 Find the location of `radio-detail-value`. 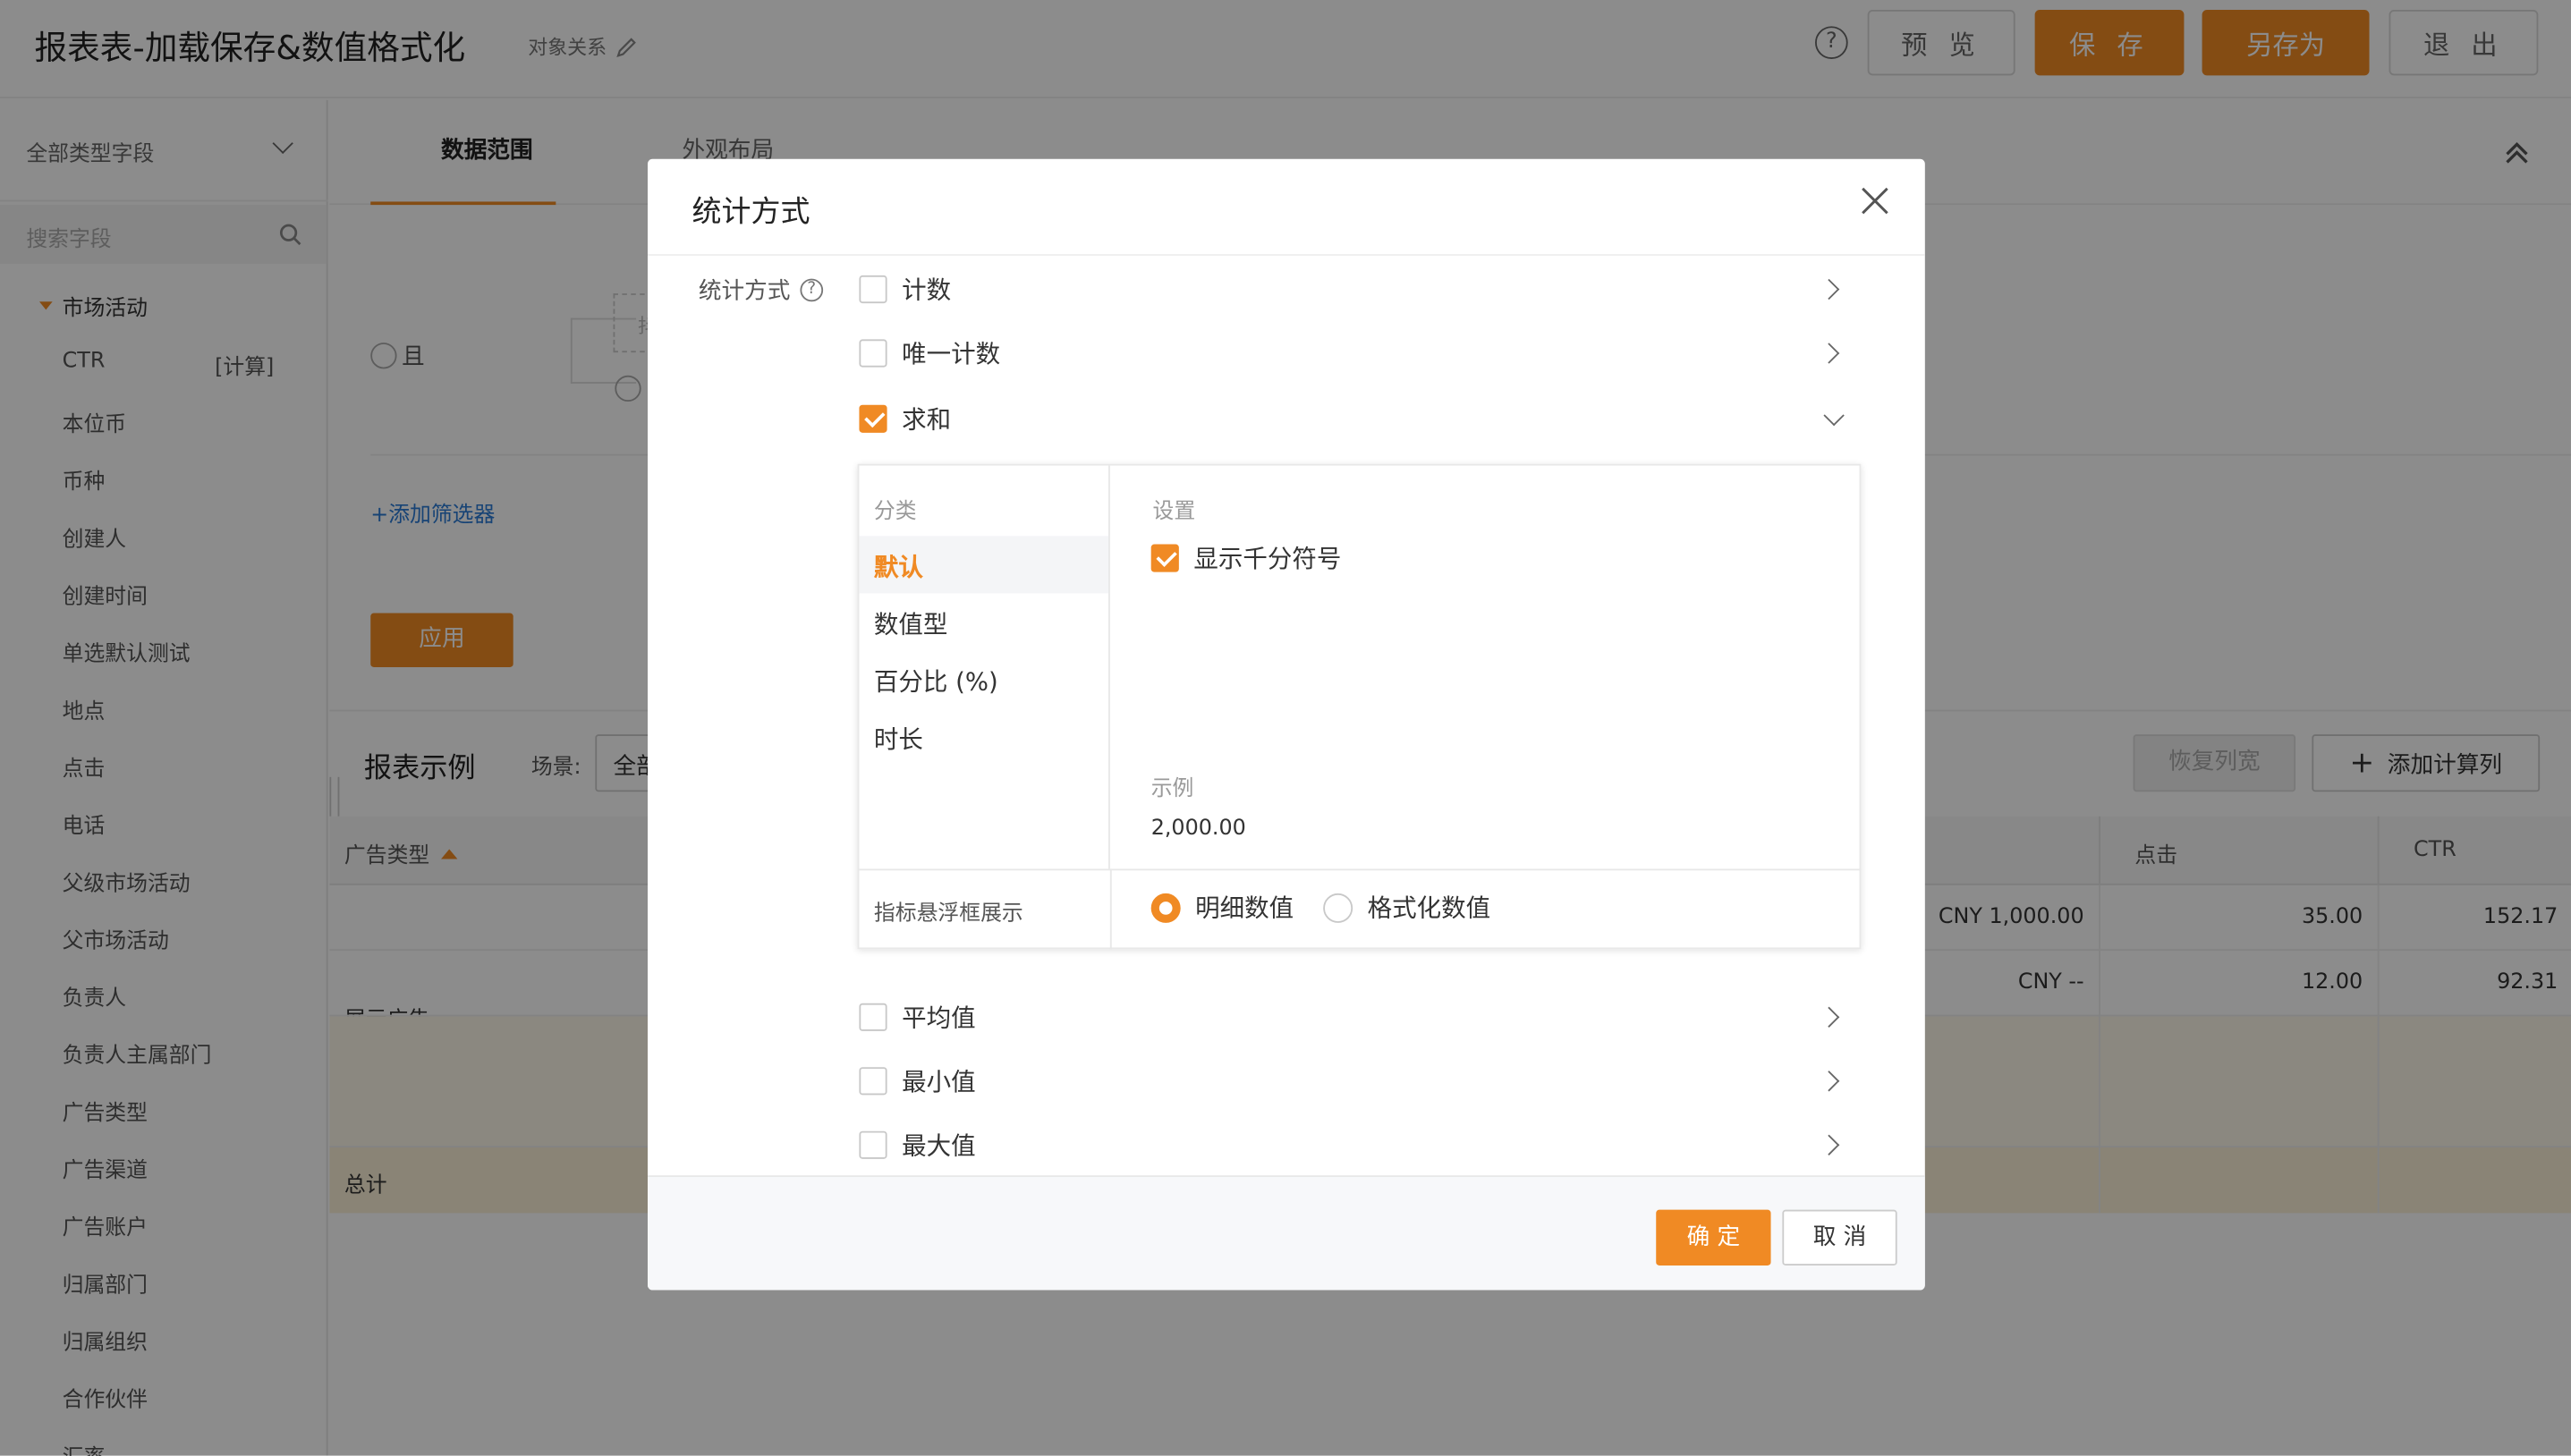

radio-detail-value is located at coordinates (1165, 908).